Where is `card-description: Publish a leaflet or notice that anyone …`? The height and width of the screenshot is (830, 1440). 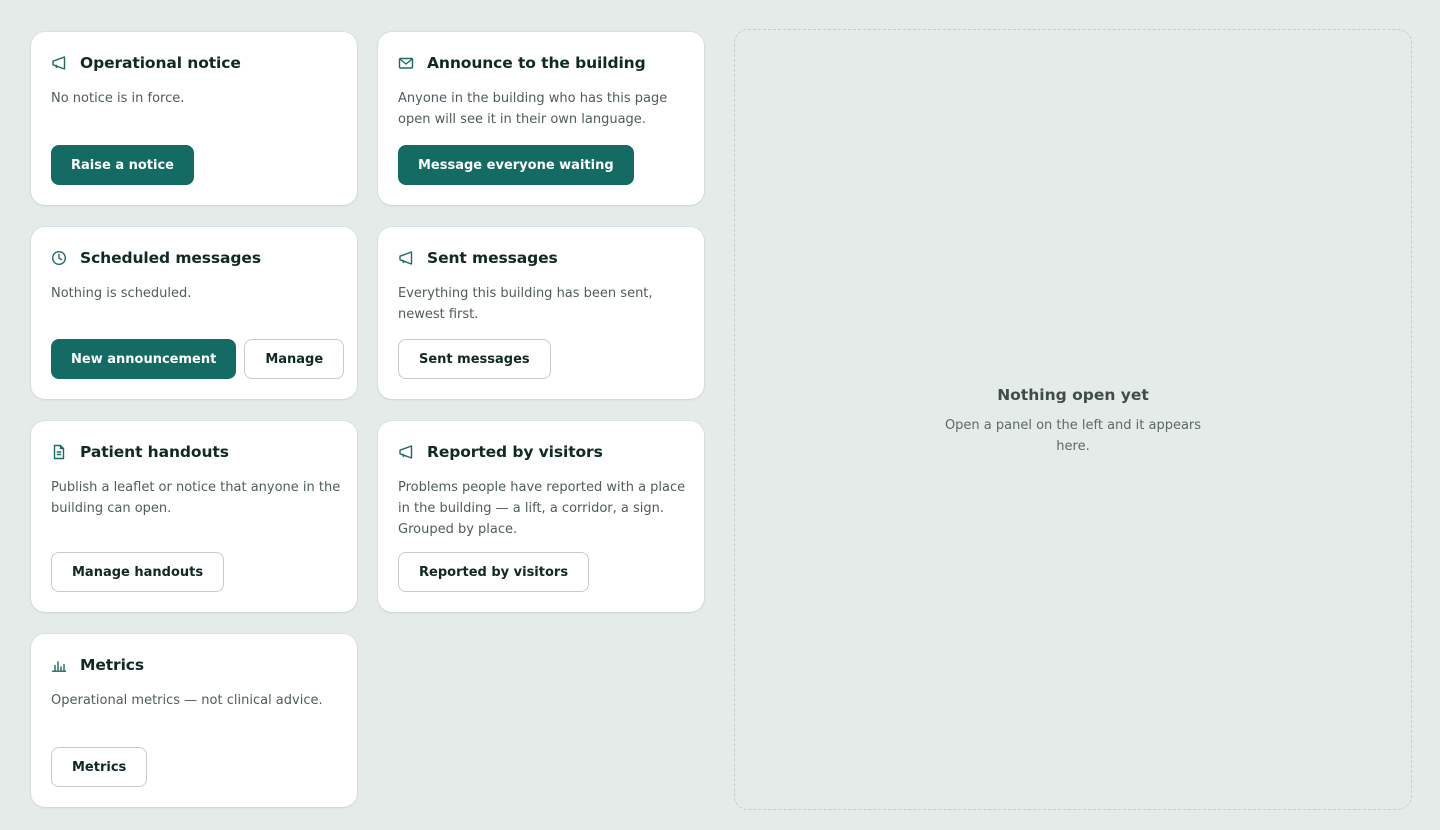
card-description: Publish a leaflet or notice that anyone … is located at coordinates (196, 498).